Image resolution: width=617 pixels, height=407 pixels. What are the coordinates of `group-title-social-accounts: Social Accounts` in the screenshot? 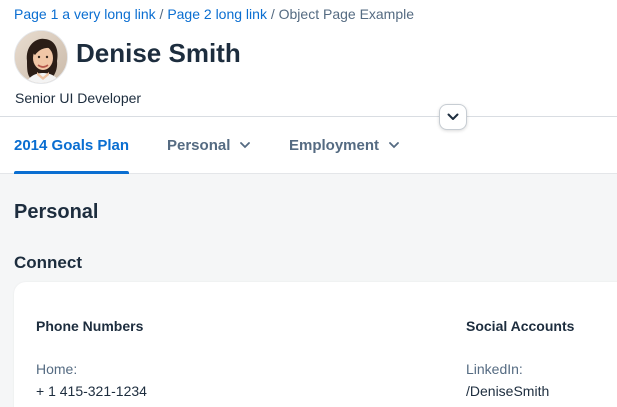 It's located at (520, 326).